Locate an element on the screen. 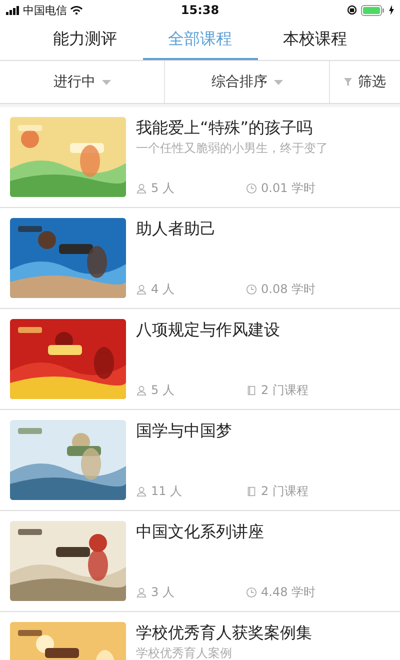 The image size is (400, 660). tab: 能力测评 is located at coordinates (85, 40).